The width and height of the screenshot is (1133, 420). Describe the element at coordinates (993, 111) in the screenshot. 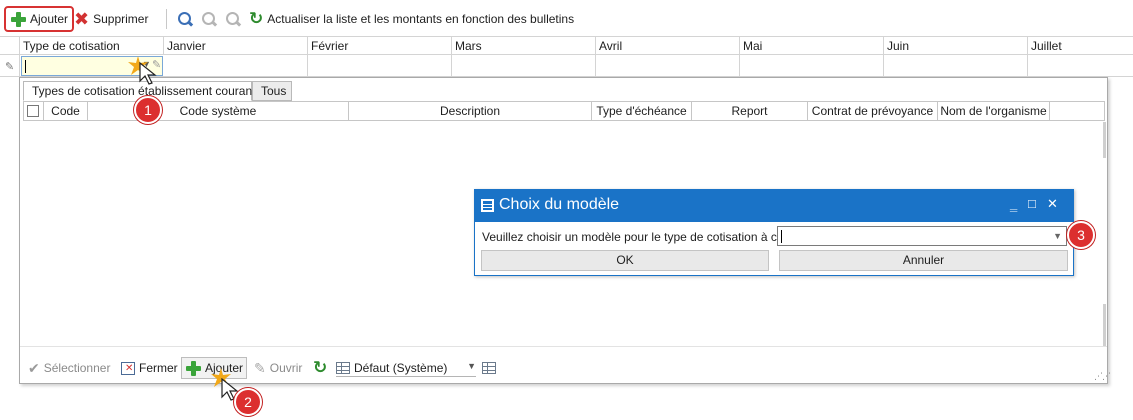

I see `column-header-organisation: Nom de l'organisme` at that location.